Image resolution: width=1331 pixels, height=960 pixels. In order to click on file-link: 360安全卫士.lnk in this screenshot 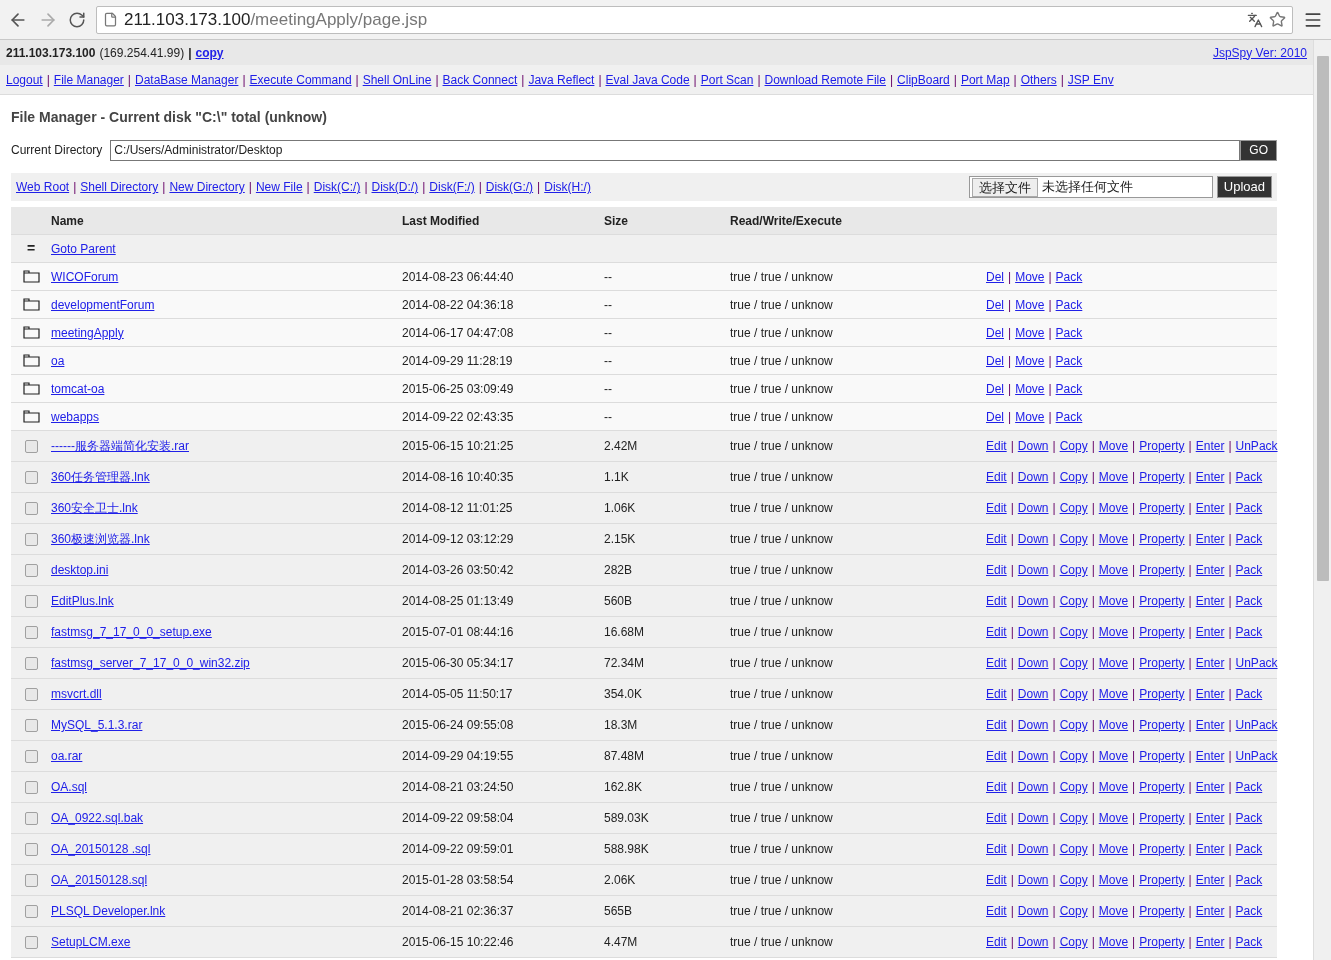, I will do `click(94, 508)`.